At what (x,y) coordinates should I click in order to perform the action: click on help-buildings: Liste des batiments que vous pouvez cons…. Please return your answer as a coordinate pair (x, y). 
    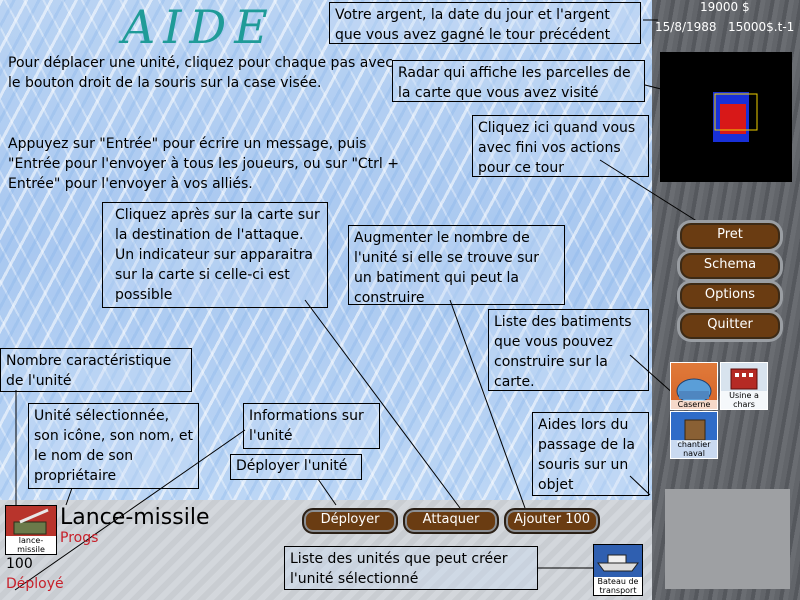
    Looking at the image, I should click on (568, 350).